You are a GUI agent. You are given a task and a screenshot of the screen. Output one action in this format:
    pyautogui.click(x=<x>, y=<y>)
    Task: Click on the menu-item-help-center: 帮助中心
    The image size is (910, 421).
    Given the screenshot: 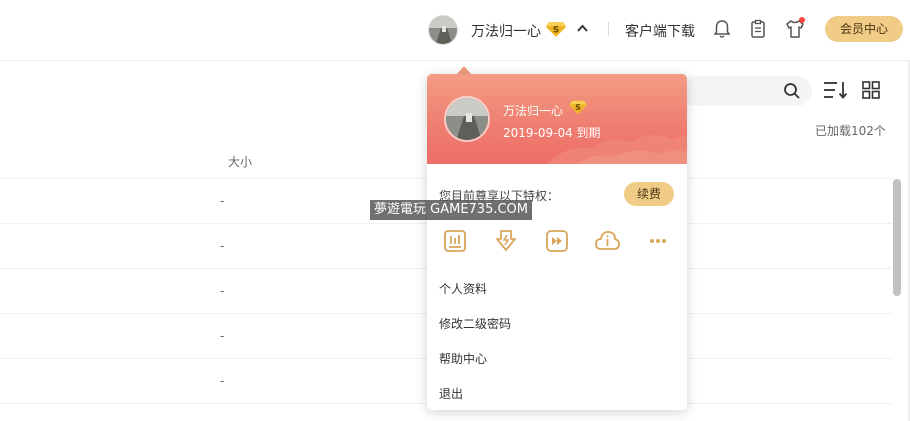 What is the action you would take?
    pyautogui.click(x=463, y=358)
    